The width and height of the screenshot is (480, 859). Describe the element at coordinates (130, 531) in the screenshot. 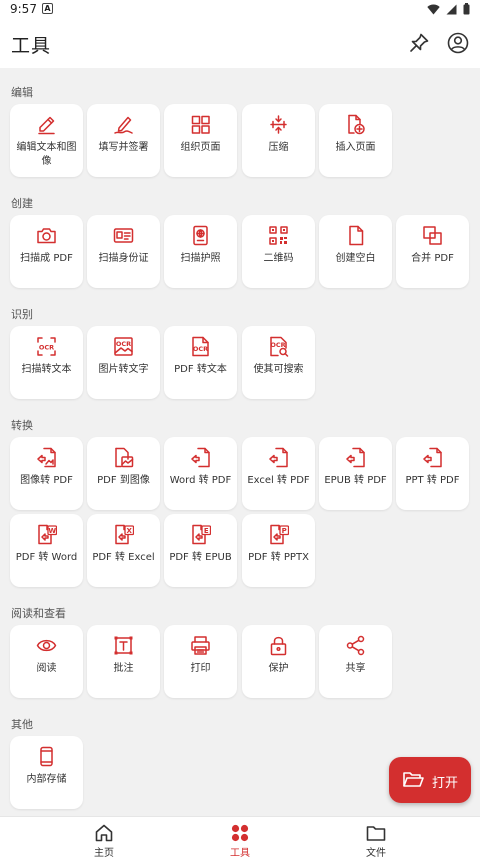

I see `svg-text: X` at that location.